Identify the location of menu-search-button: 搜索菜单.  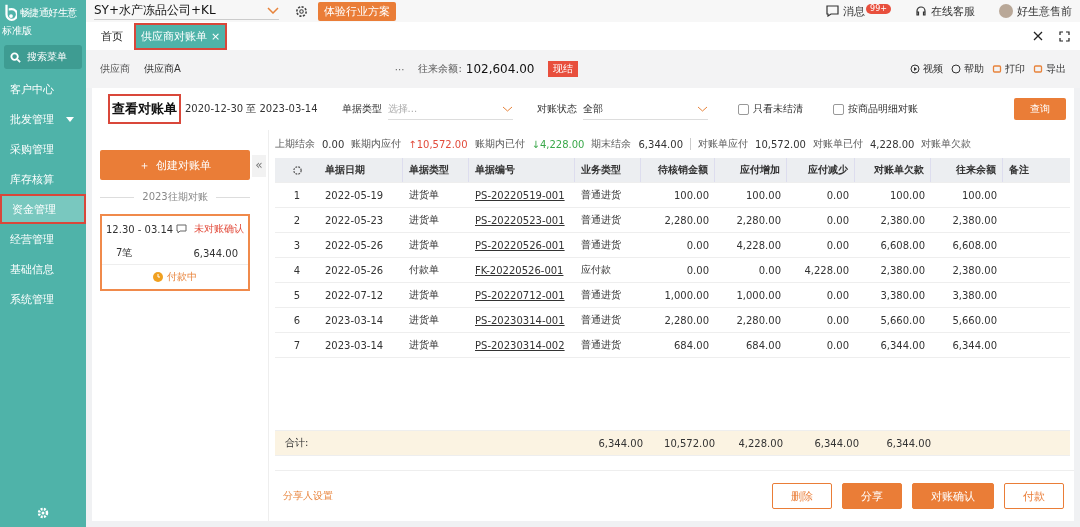
(43, 57).